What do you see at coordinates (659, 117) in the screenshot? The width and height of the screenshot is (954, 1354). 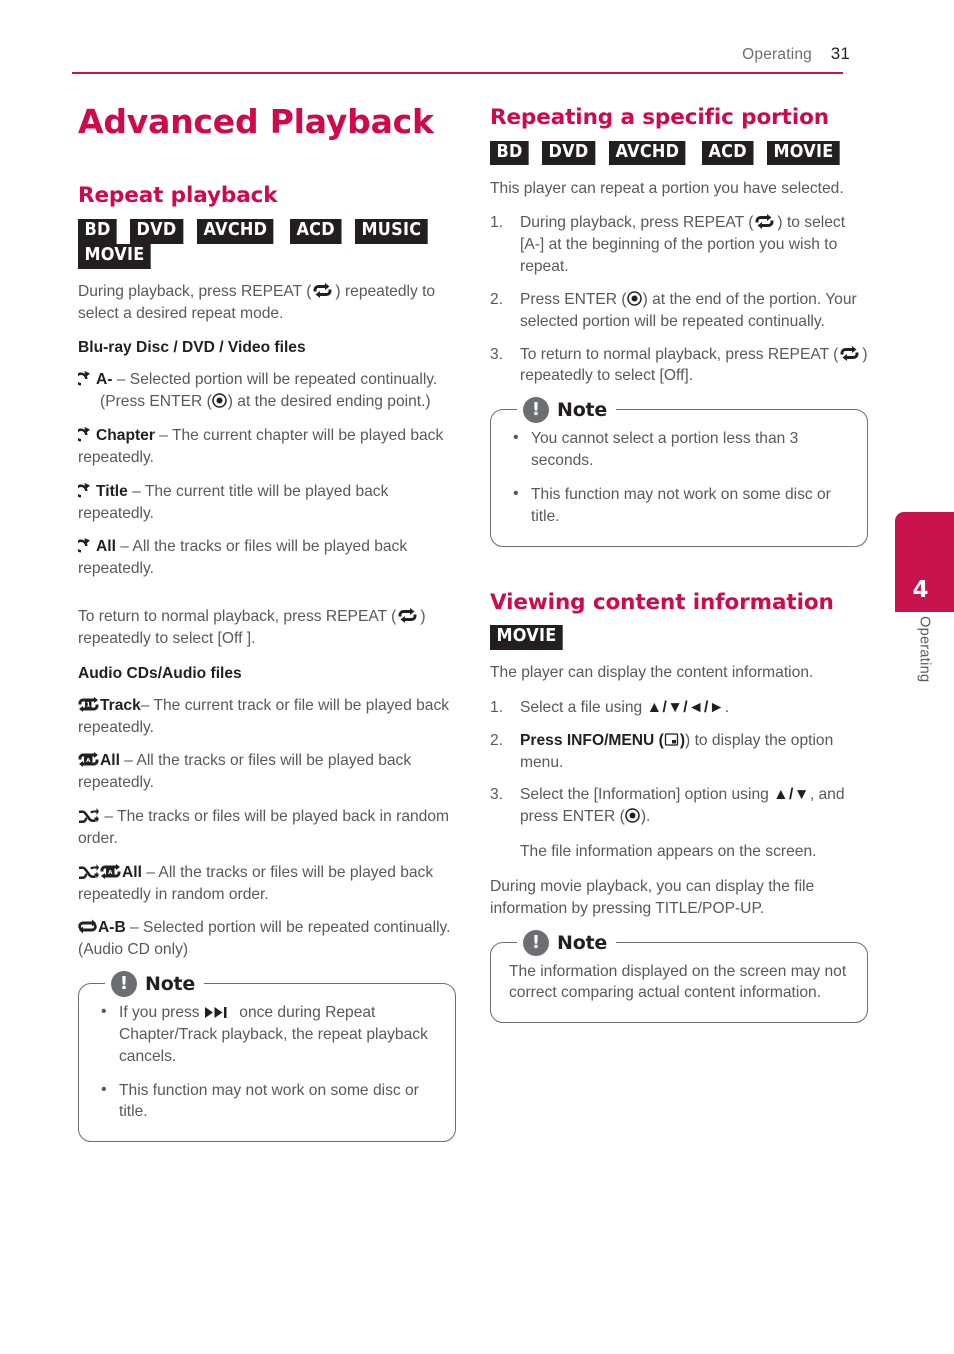 I see `section-title-repeating-portion: Repeating a specific portion` at bounding box center [659, 117].